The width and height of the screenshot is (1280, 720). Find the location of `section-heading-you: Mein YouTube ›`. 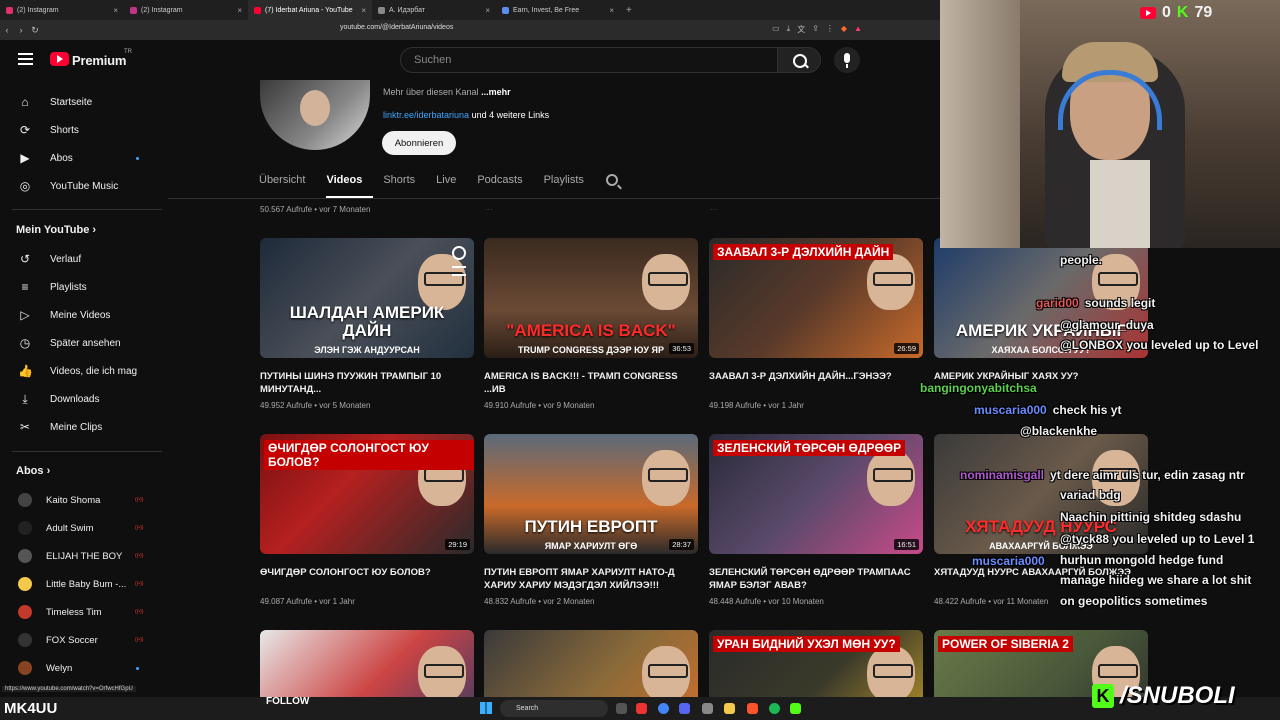

section-heading-you: Mein YouTube › is located at coordinates (56, 230).